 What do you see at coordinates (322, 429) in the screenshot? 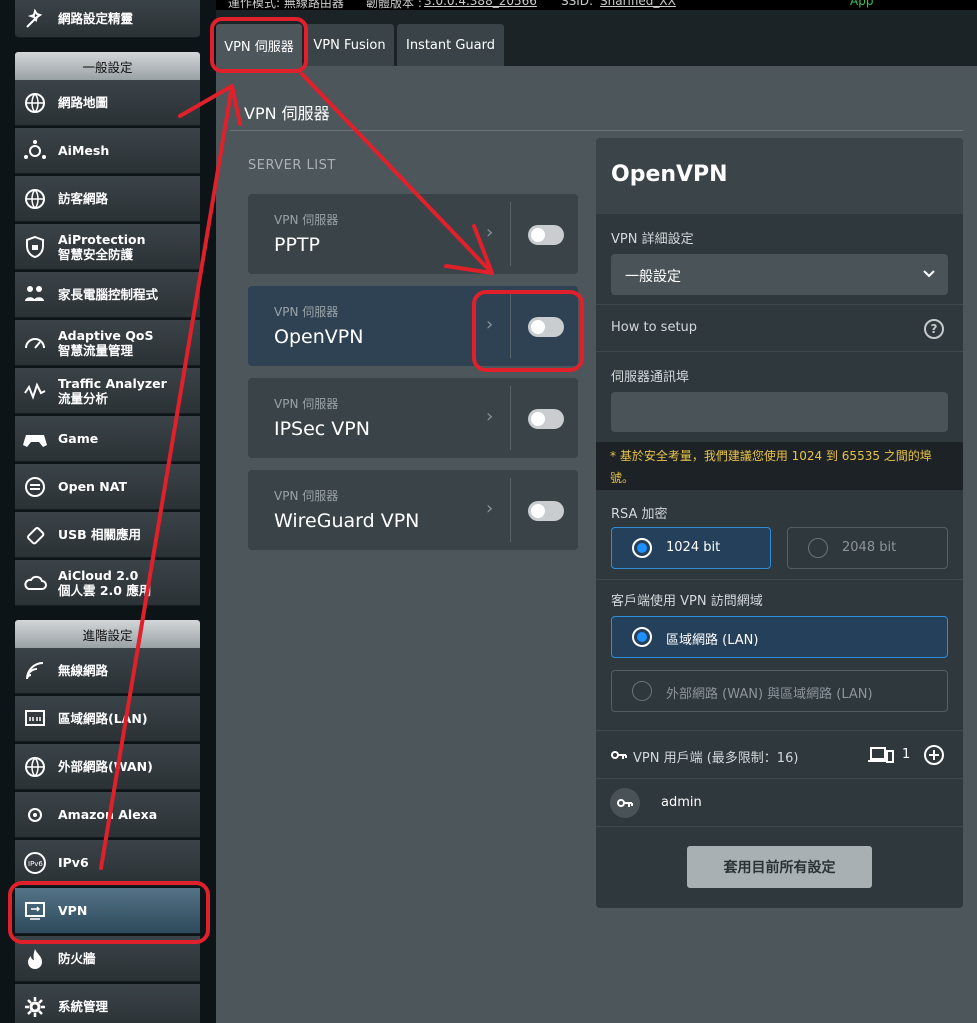
I see `server-name: IPSec VPN` at bounding box center [322, 429].